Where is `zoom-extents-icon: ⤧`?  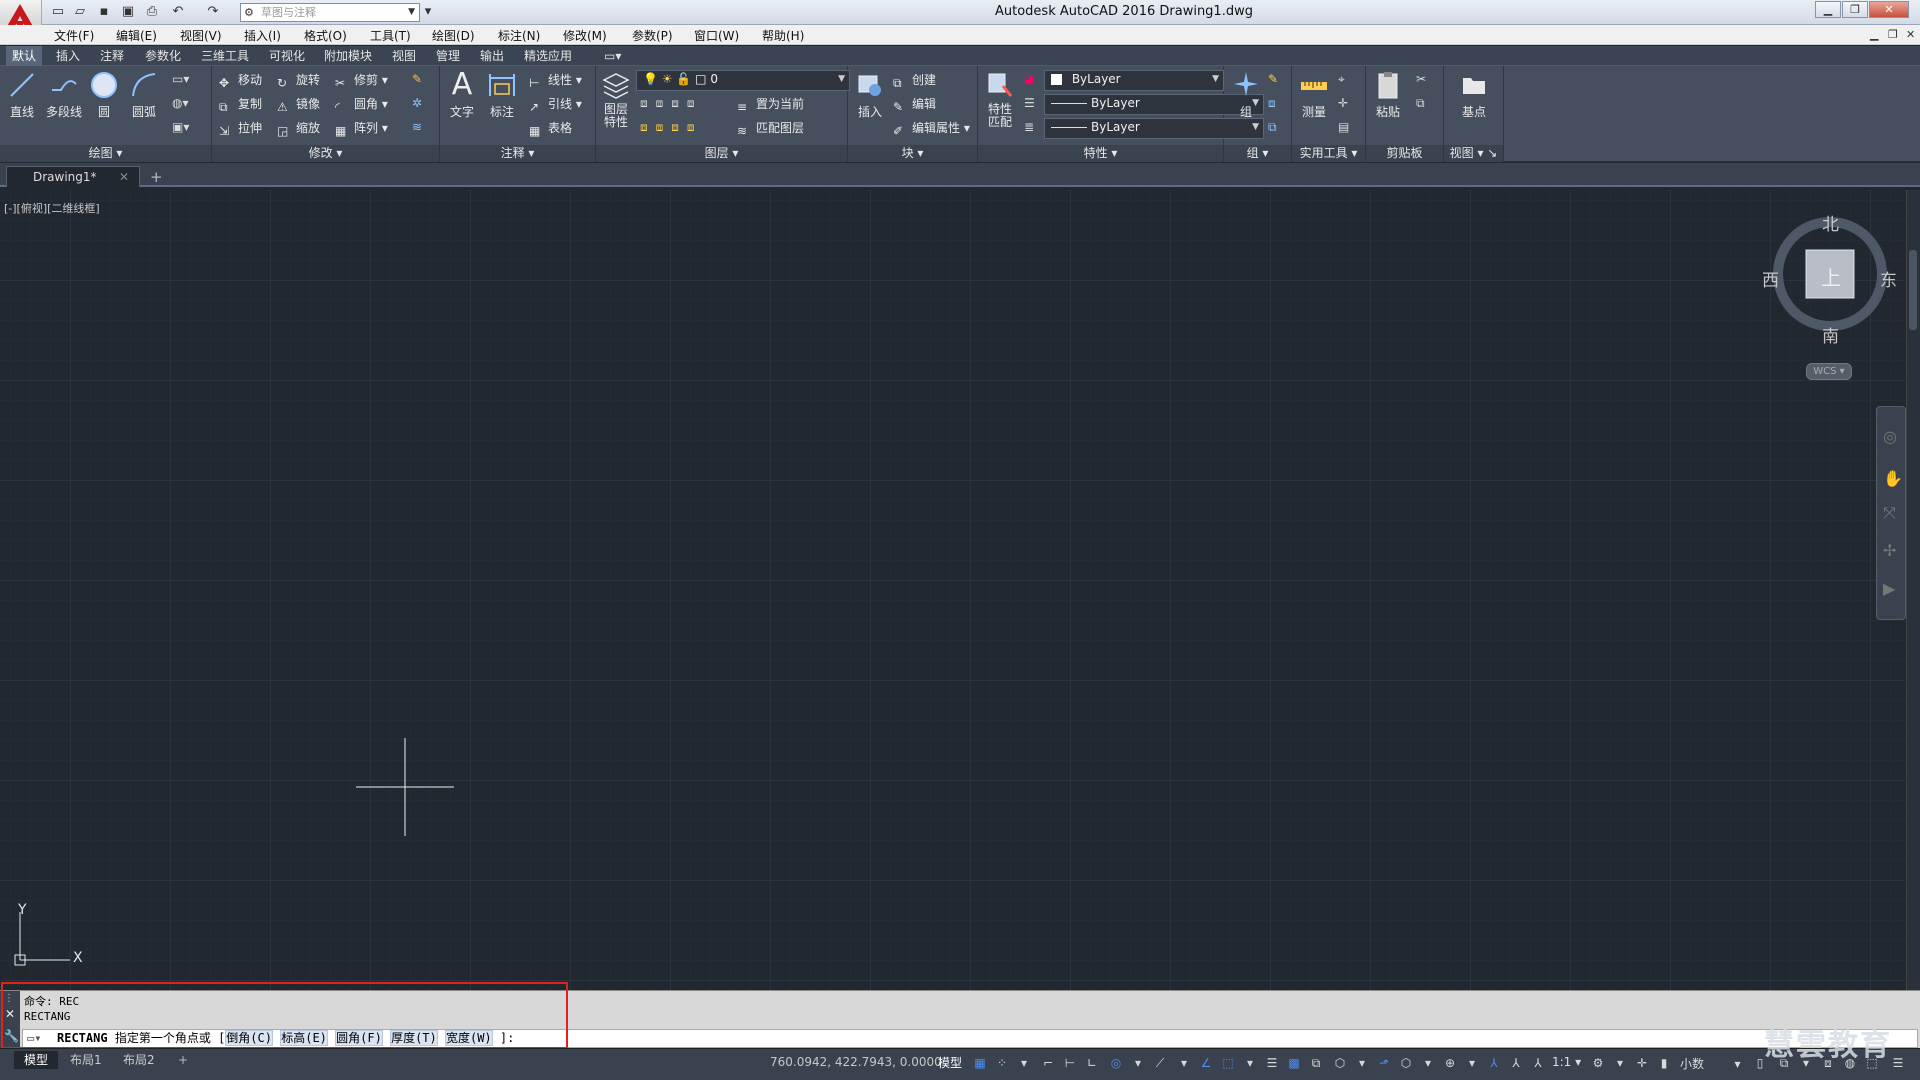
zoom-extents-icon: ⤧ is located at coordinates (1889, 513).